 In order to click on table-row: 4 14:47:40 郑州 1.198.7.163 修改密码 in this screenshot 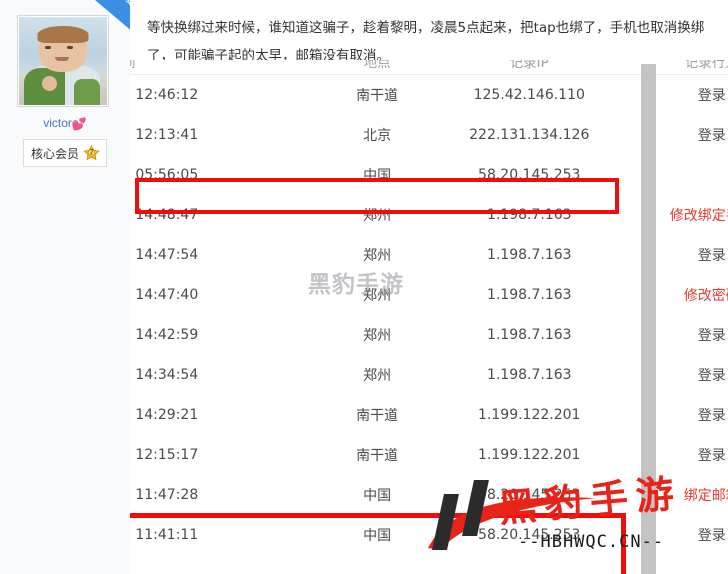, I will do `click(429, 295)`.